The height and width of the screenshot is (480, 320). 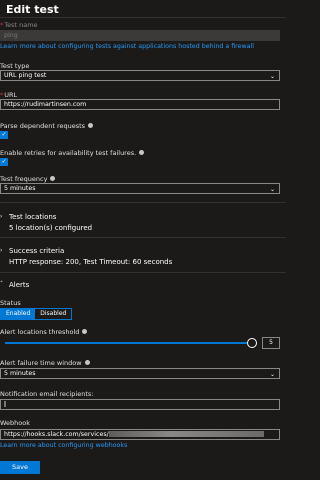 I want to click on test-type-label: Test type, so click(x=15, y=66).